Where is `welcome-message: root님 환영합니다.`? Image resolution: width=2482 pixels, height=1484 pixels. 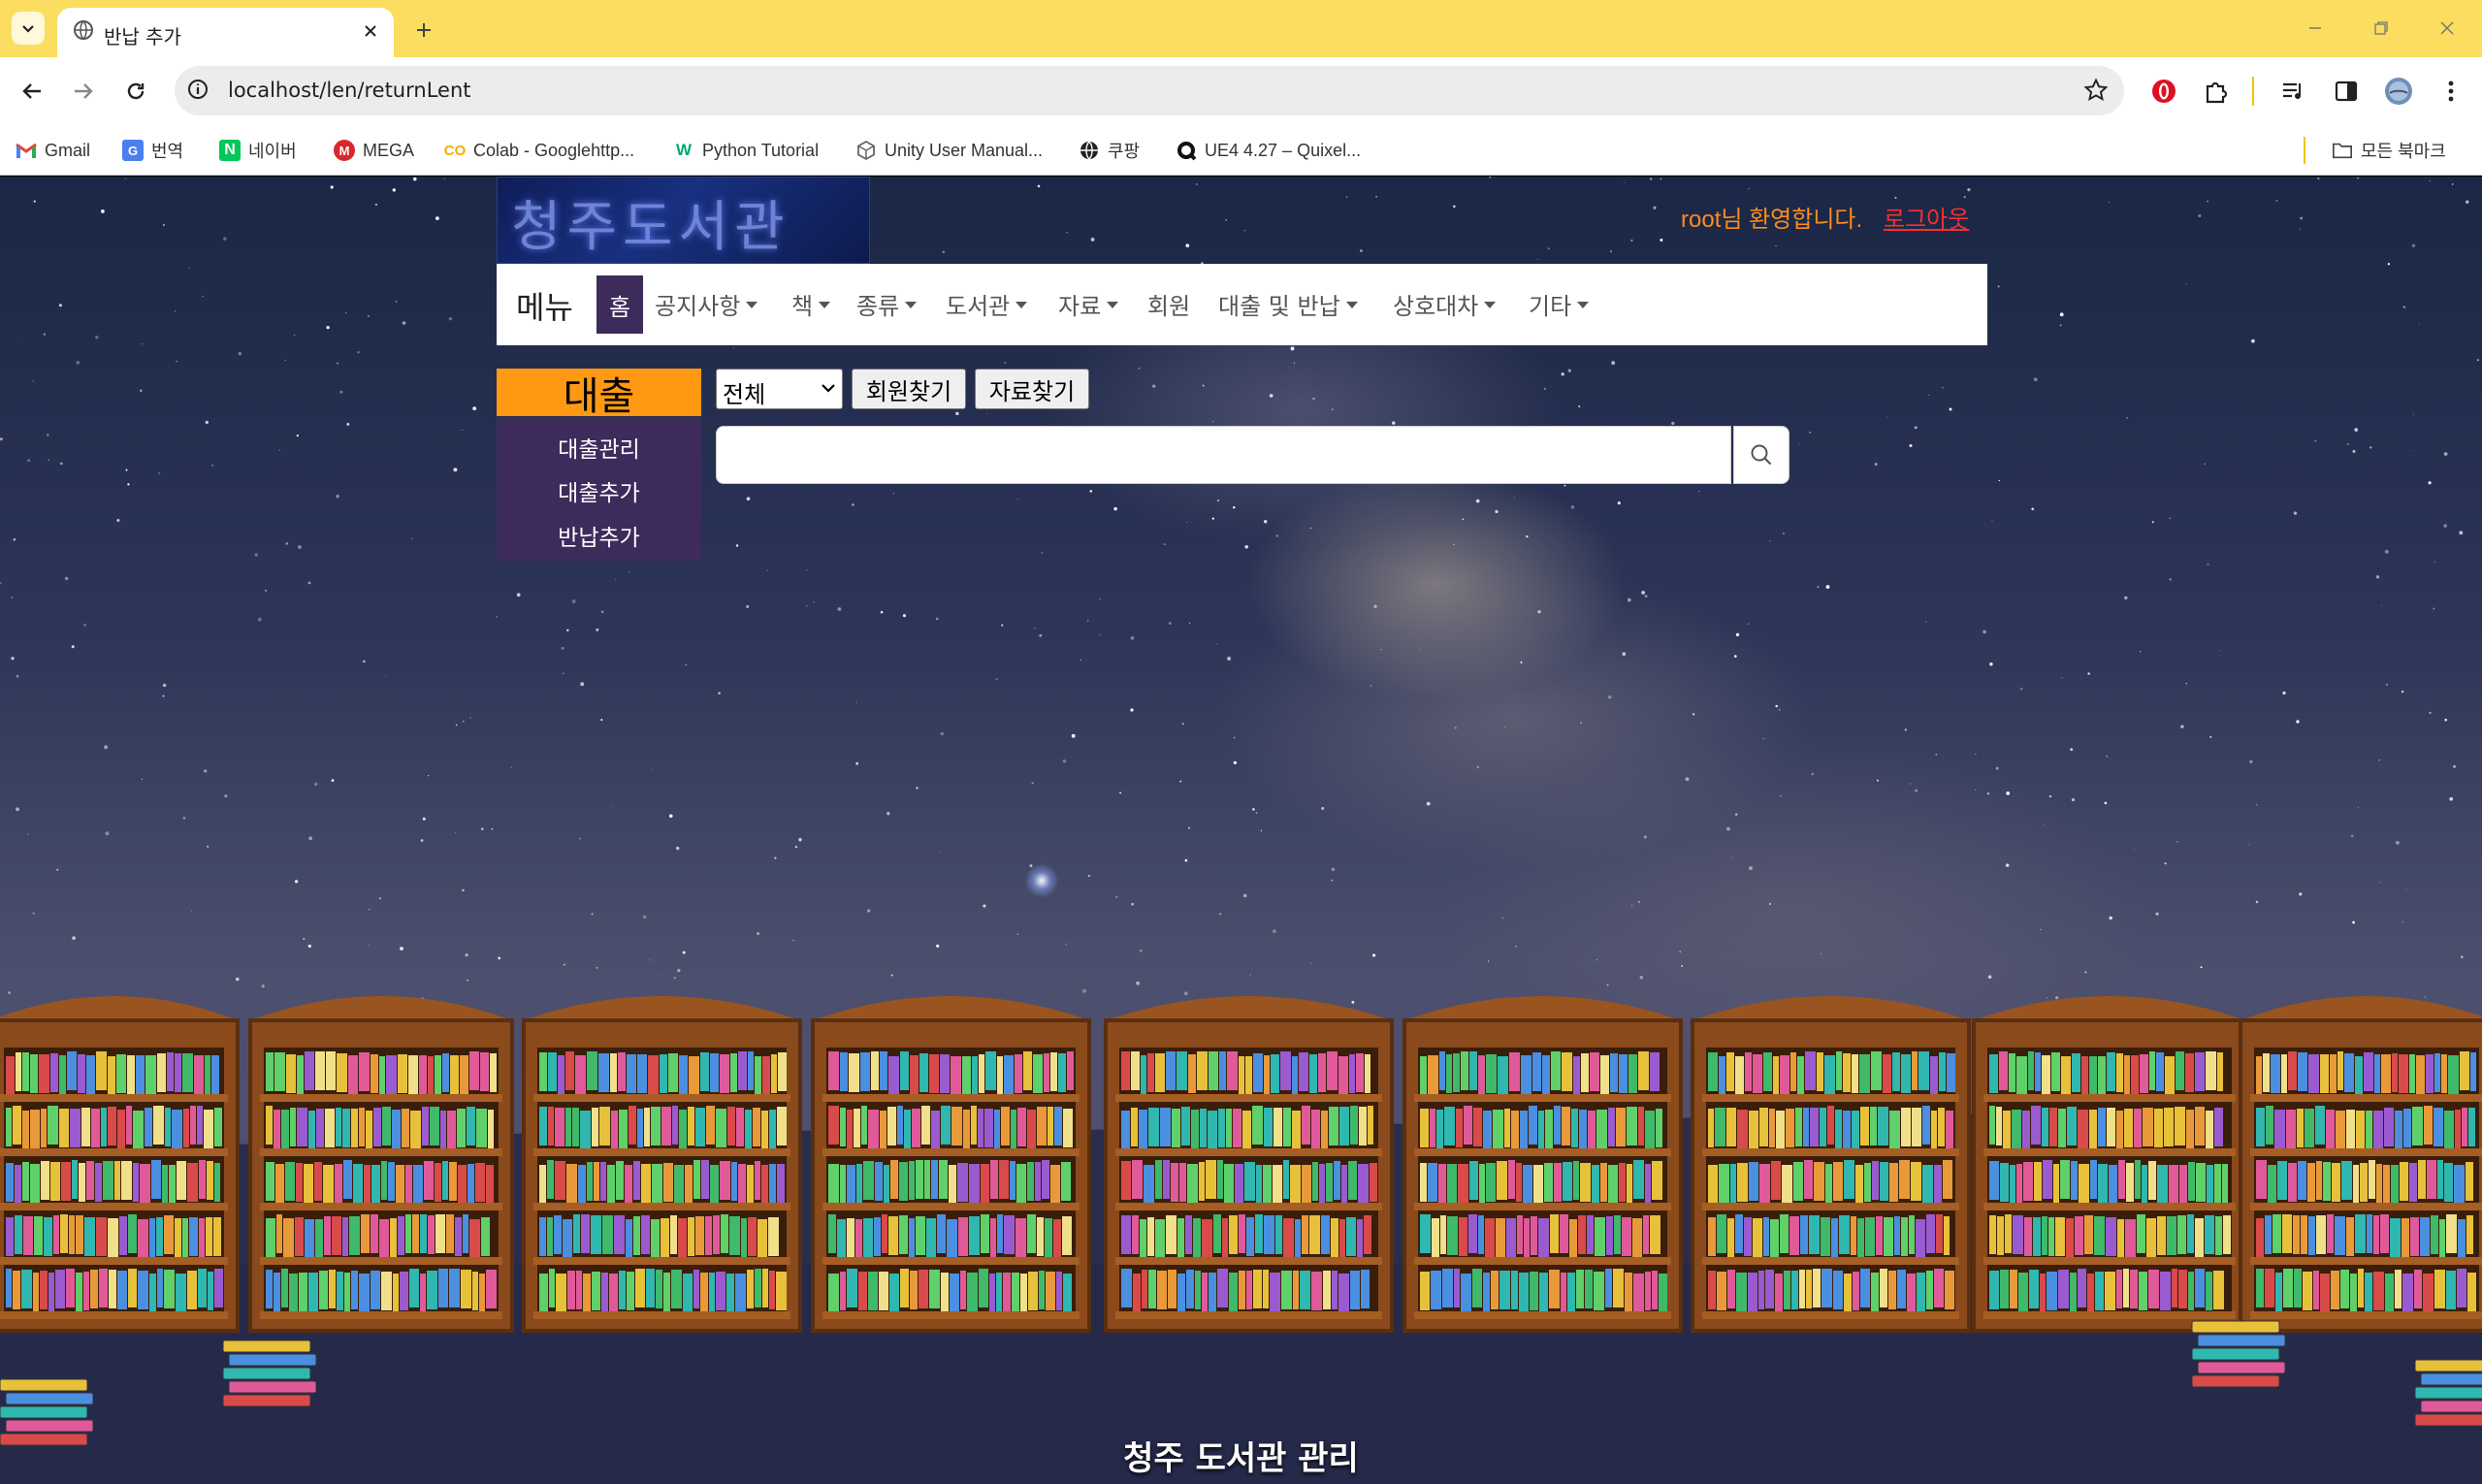
welcome-message: root님 환영합니다. is located at coordinates (1772, 220).